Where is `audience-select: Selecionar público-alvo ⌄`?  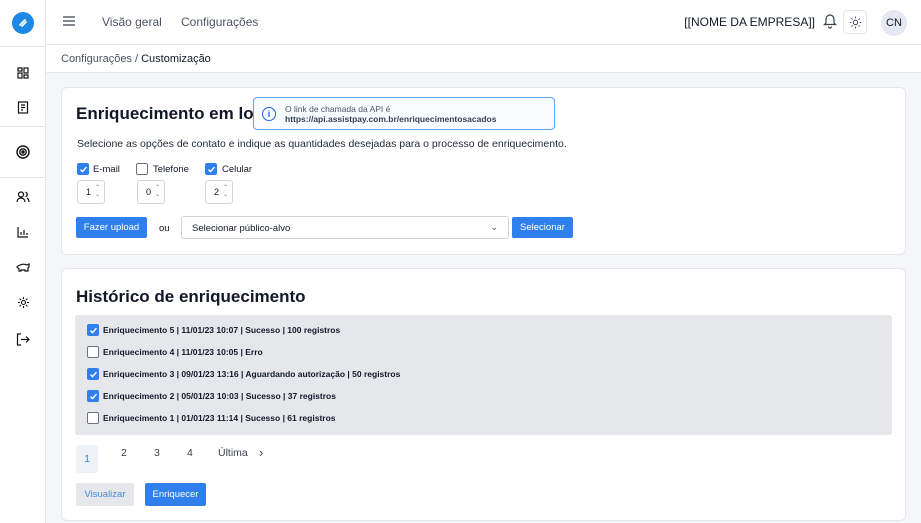 audience-select: Selecionar público-alvo ⌄ is located at coordinates (345, 227).